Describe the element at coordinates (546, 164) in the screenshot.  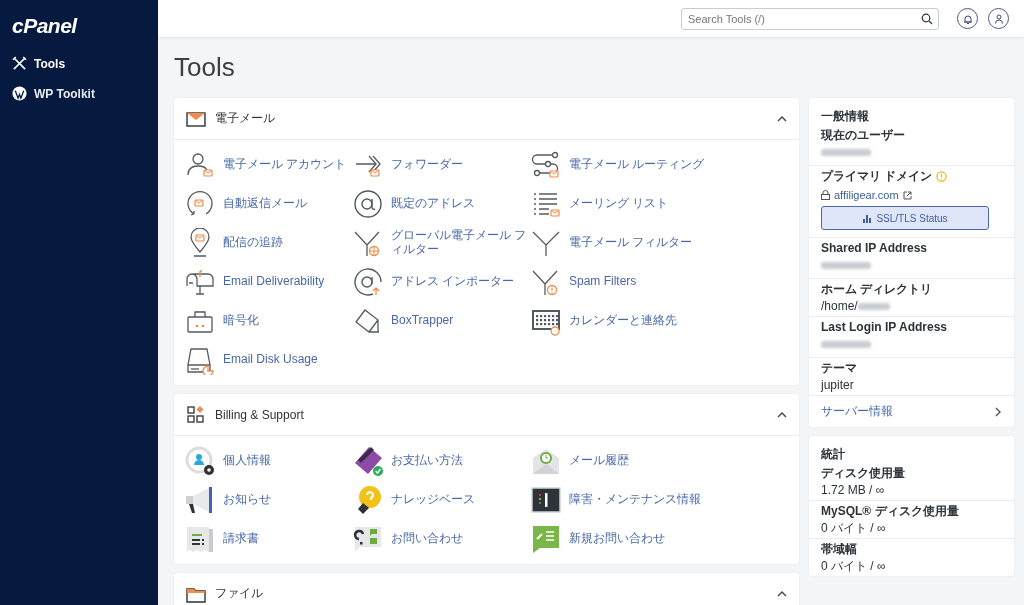
I see `routing-icon` at that location.